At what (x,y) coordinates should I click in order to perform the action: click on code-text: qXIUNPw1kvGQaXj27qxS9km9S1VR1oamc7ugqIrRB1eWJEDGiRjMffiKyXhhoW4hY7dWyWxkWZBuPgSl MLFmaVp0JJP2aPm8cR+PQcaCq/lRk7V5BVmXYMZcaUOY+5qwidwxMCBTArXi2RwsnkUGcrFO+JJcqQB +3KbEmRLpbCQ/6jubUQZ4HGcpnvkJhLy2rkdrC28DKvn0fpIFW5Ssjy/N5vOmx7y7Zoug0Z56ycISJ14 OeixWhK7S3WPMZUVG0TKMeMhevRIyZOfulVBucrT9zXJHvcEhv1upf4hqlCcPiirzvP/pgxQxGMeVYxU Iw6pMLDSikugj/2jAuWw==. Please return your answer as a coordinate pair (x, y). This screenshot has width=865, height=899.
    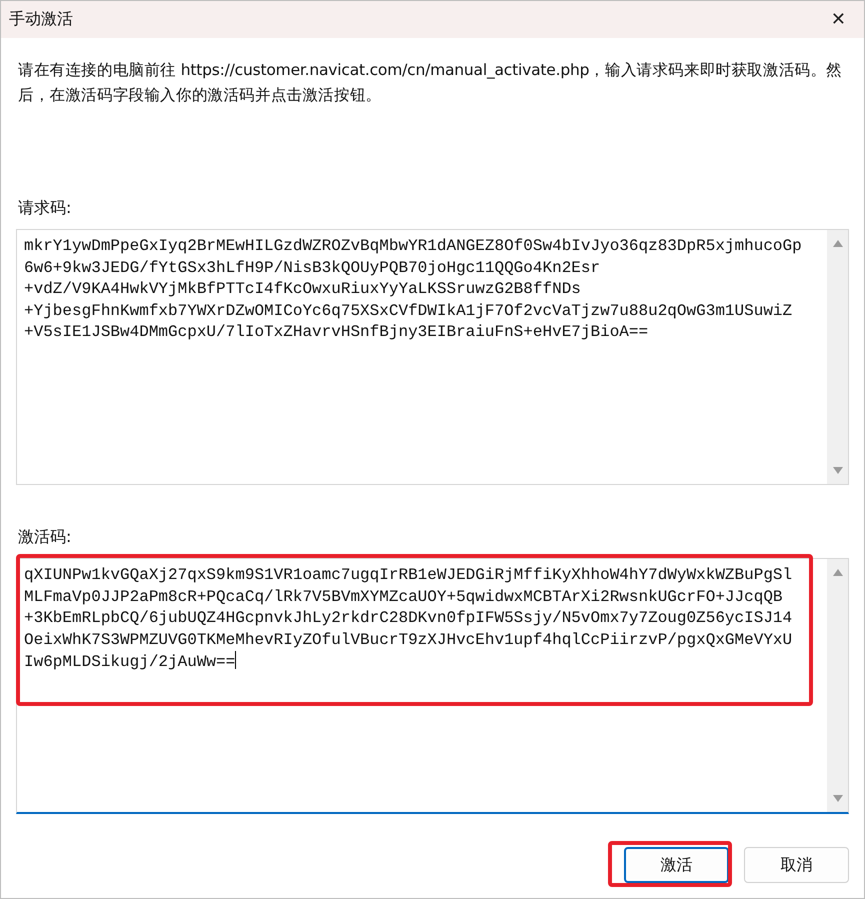
    Looking at the image, I should click on (409, 619).